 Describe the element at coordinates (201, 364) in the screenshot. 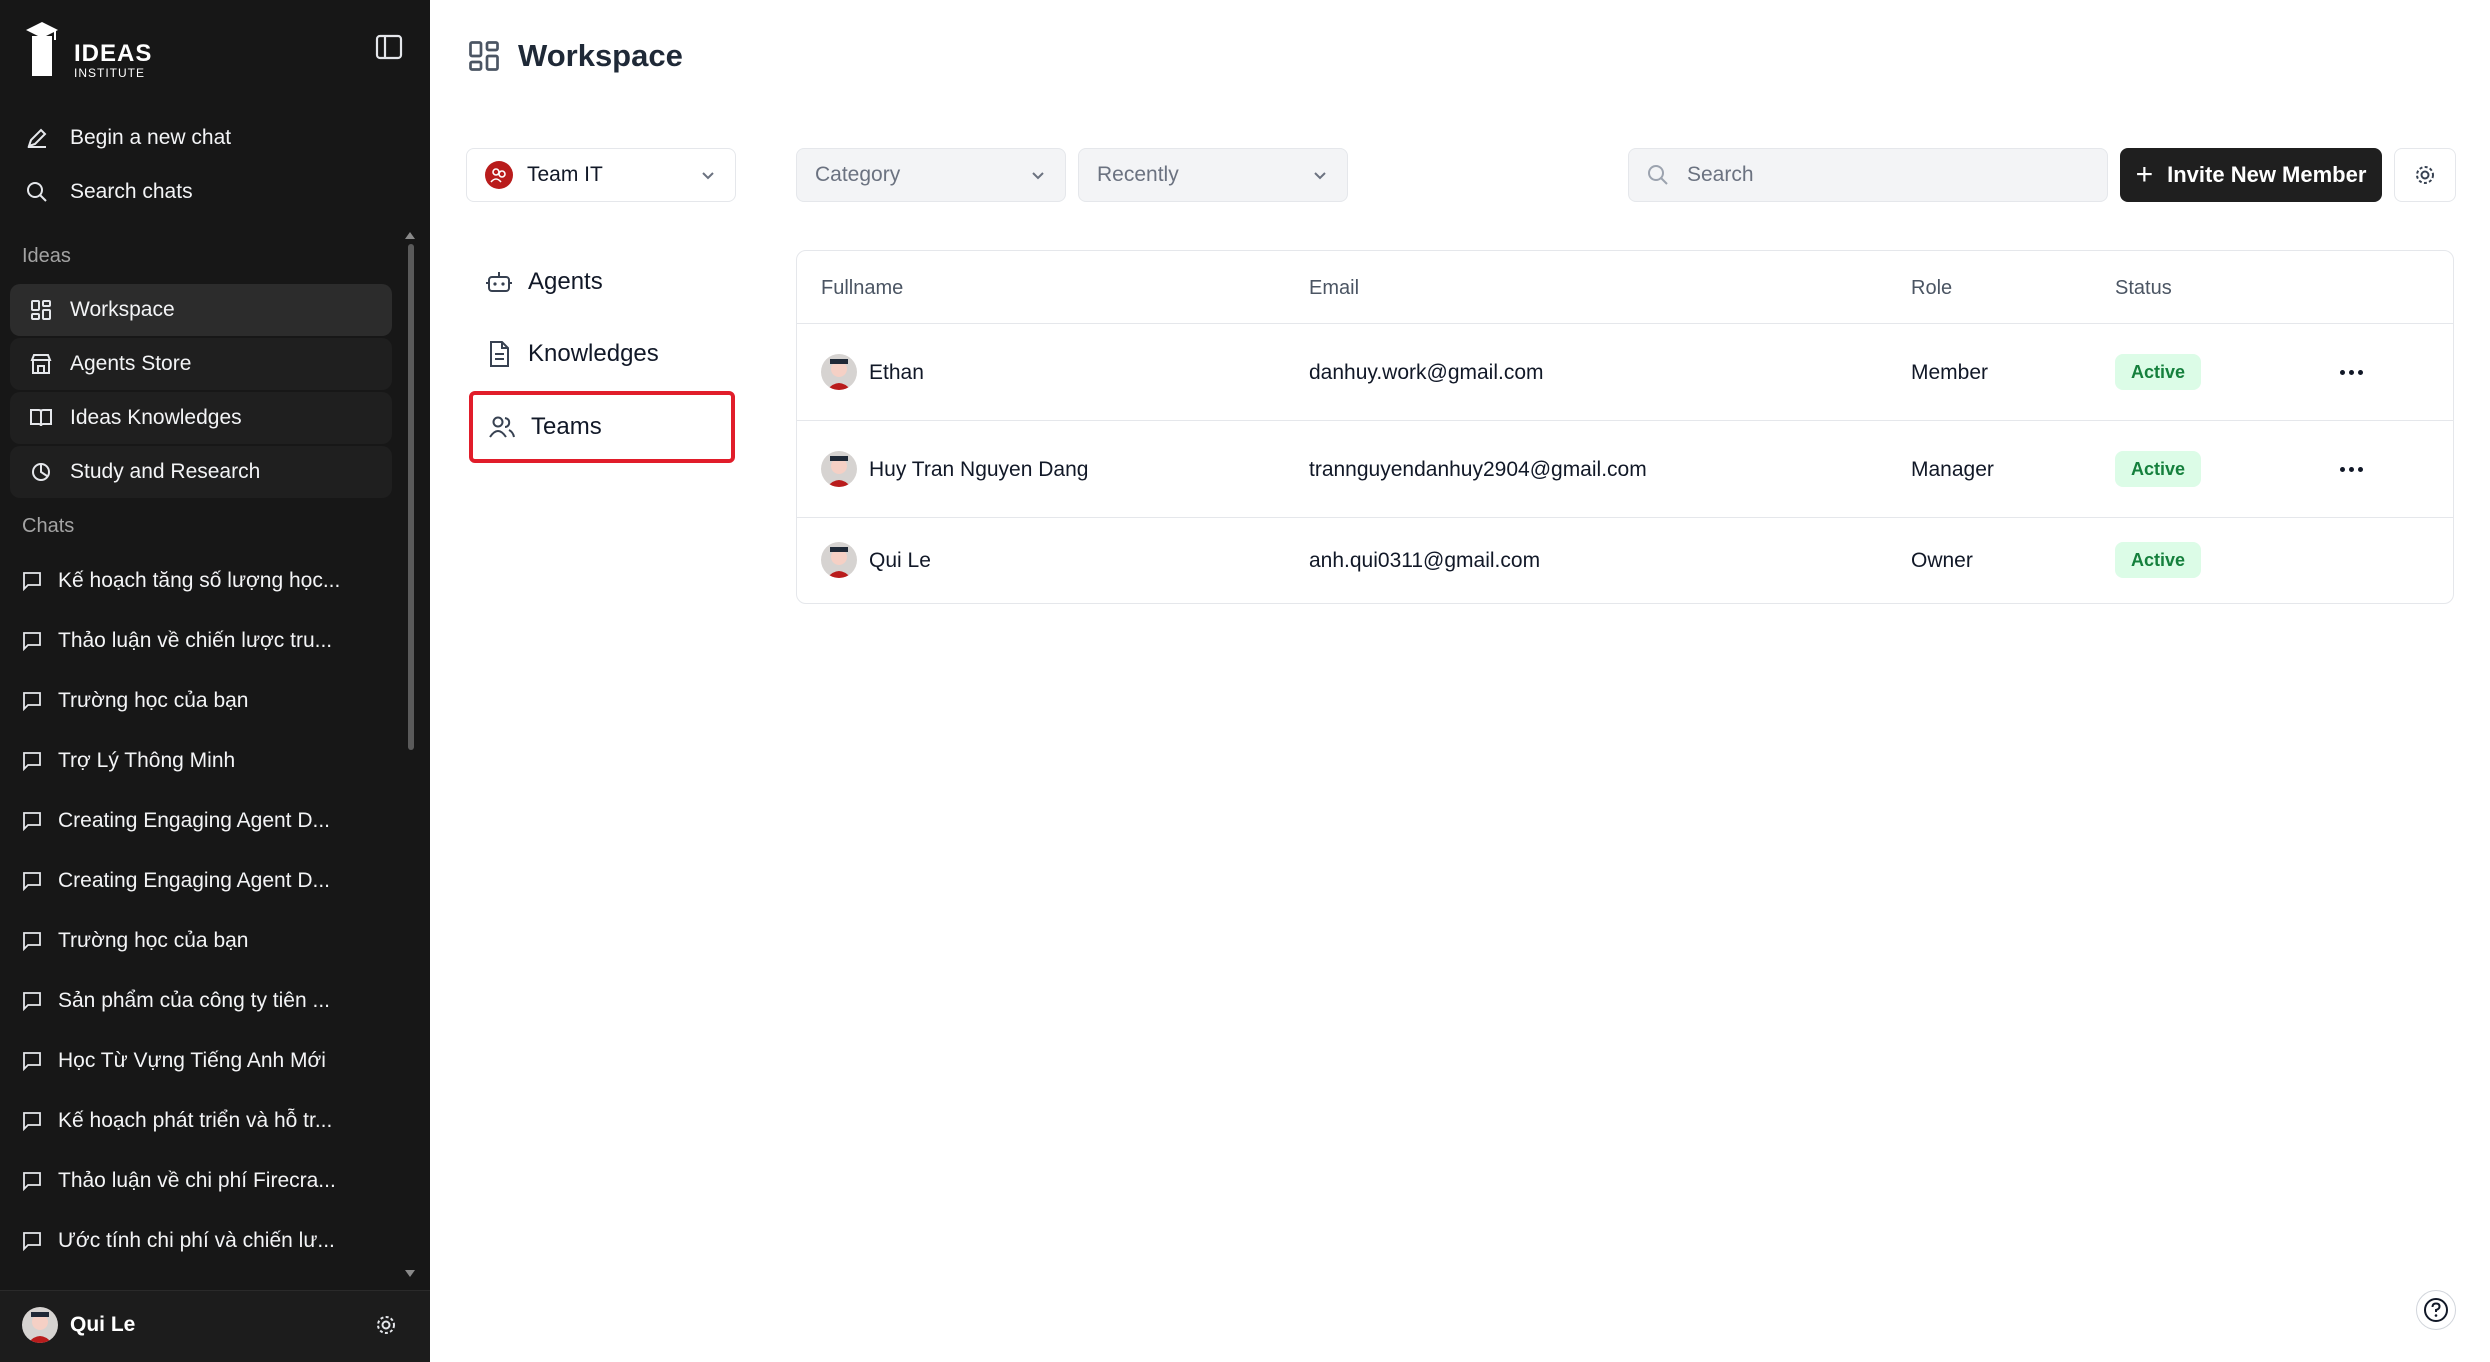

I see `sidebar-item-agents-store: Agents Store` at that location.